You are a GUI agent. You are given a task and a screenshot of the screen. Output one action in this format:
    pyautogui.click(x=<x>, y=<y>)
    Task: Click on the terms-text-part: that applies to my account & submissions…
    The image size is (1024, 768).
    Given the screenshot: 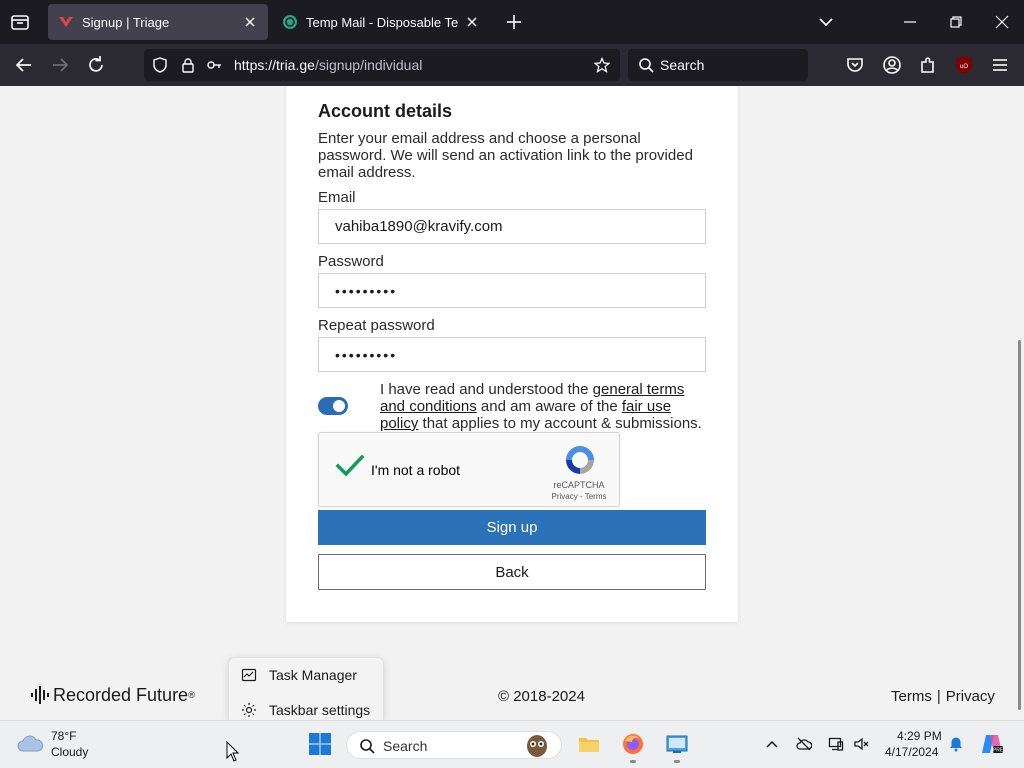 What is the action you would take?
    pyautogui.click(x=560, y=423)
    